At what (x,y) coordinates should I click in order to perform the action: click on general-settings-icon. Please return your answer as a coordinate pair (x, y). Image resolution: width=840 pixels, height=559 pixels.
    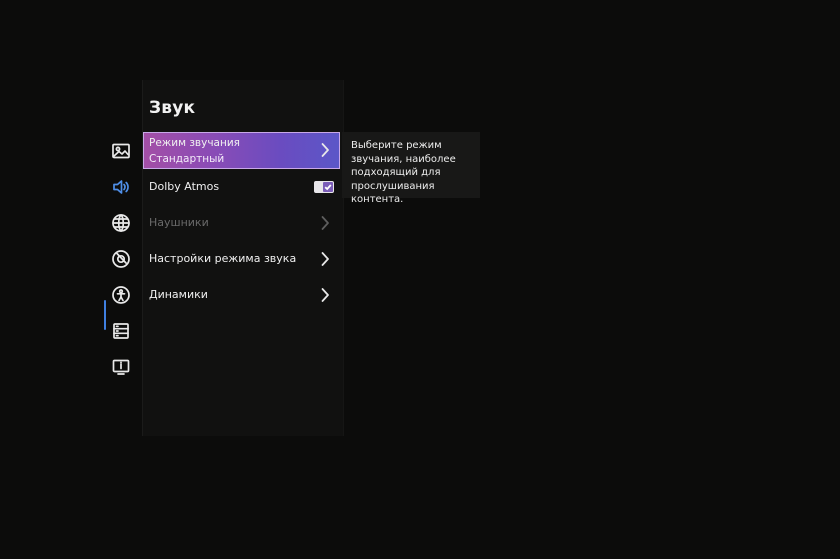
    Looking at the image, I should click on (121, 259).